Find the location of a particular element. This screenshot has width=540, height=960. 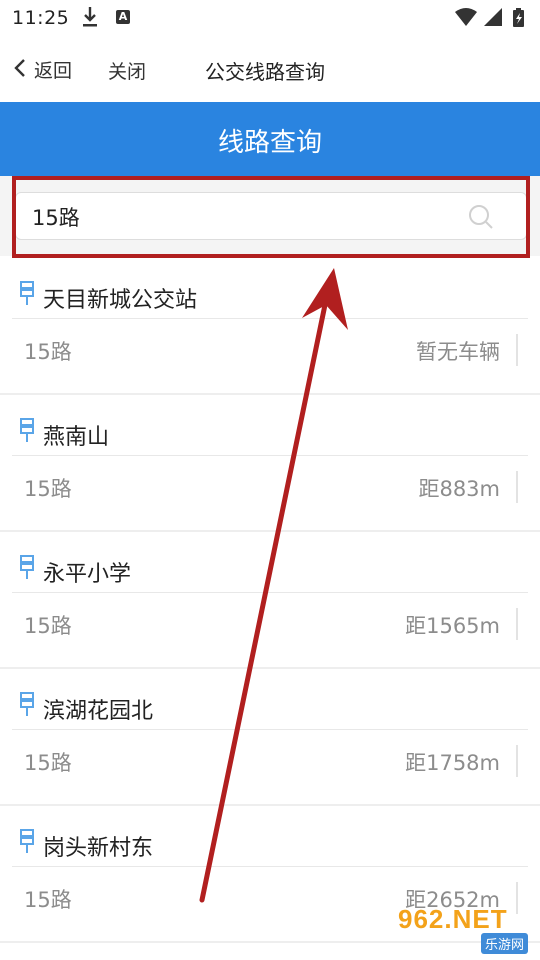

header-title: 线路查询 is located at coordinates (269, 143).